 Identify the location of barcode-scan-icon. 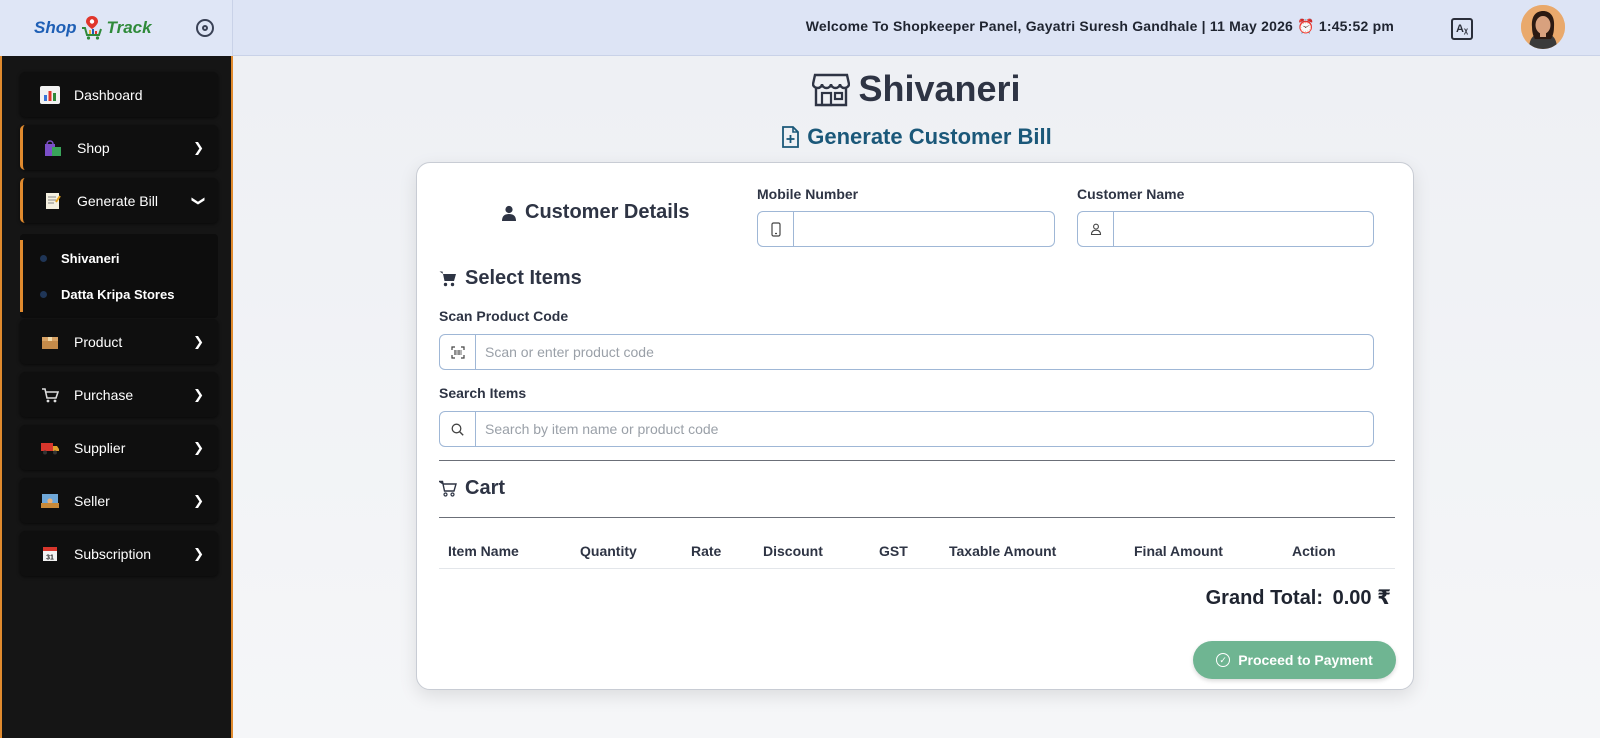
(458, 352).